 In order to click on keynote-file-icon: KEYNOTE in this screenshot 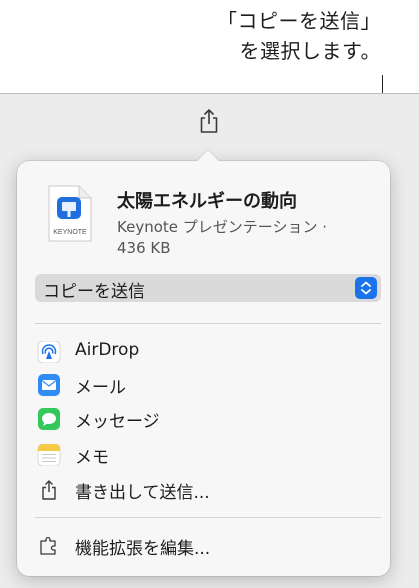, I will do `click(69, 214)`.